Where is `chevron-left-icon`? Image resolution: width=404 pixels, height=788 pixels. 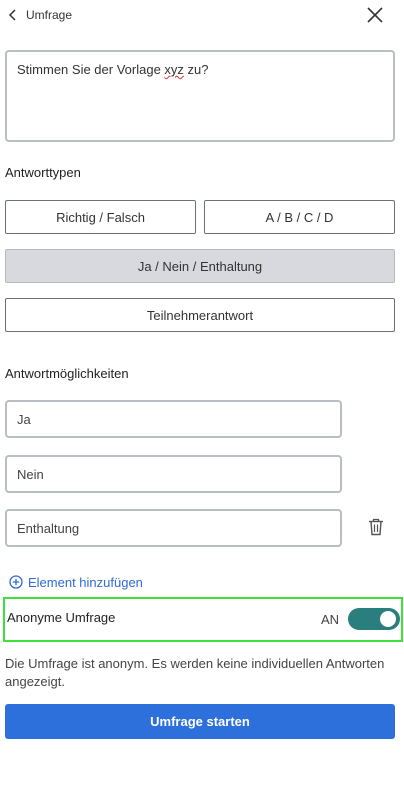 chevron-left-icon is located at coordinates (12, 15).